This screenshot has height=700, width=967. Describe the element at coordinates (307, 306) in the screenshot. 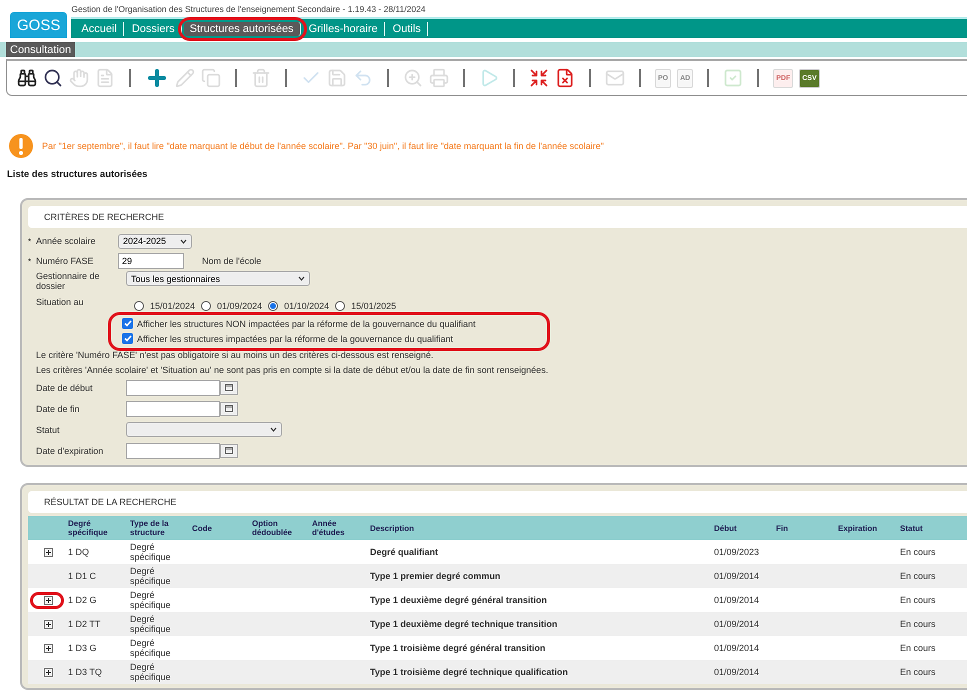

I see `radio-label: 01/10/2024` at that location.